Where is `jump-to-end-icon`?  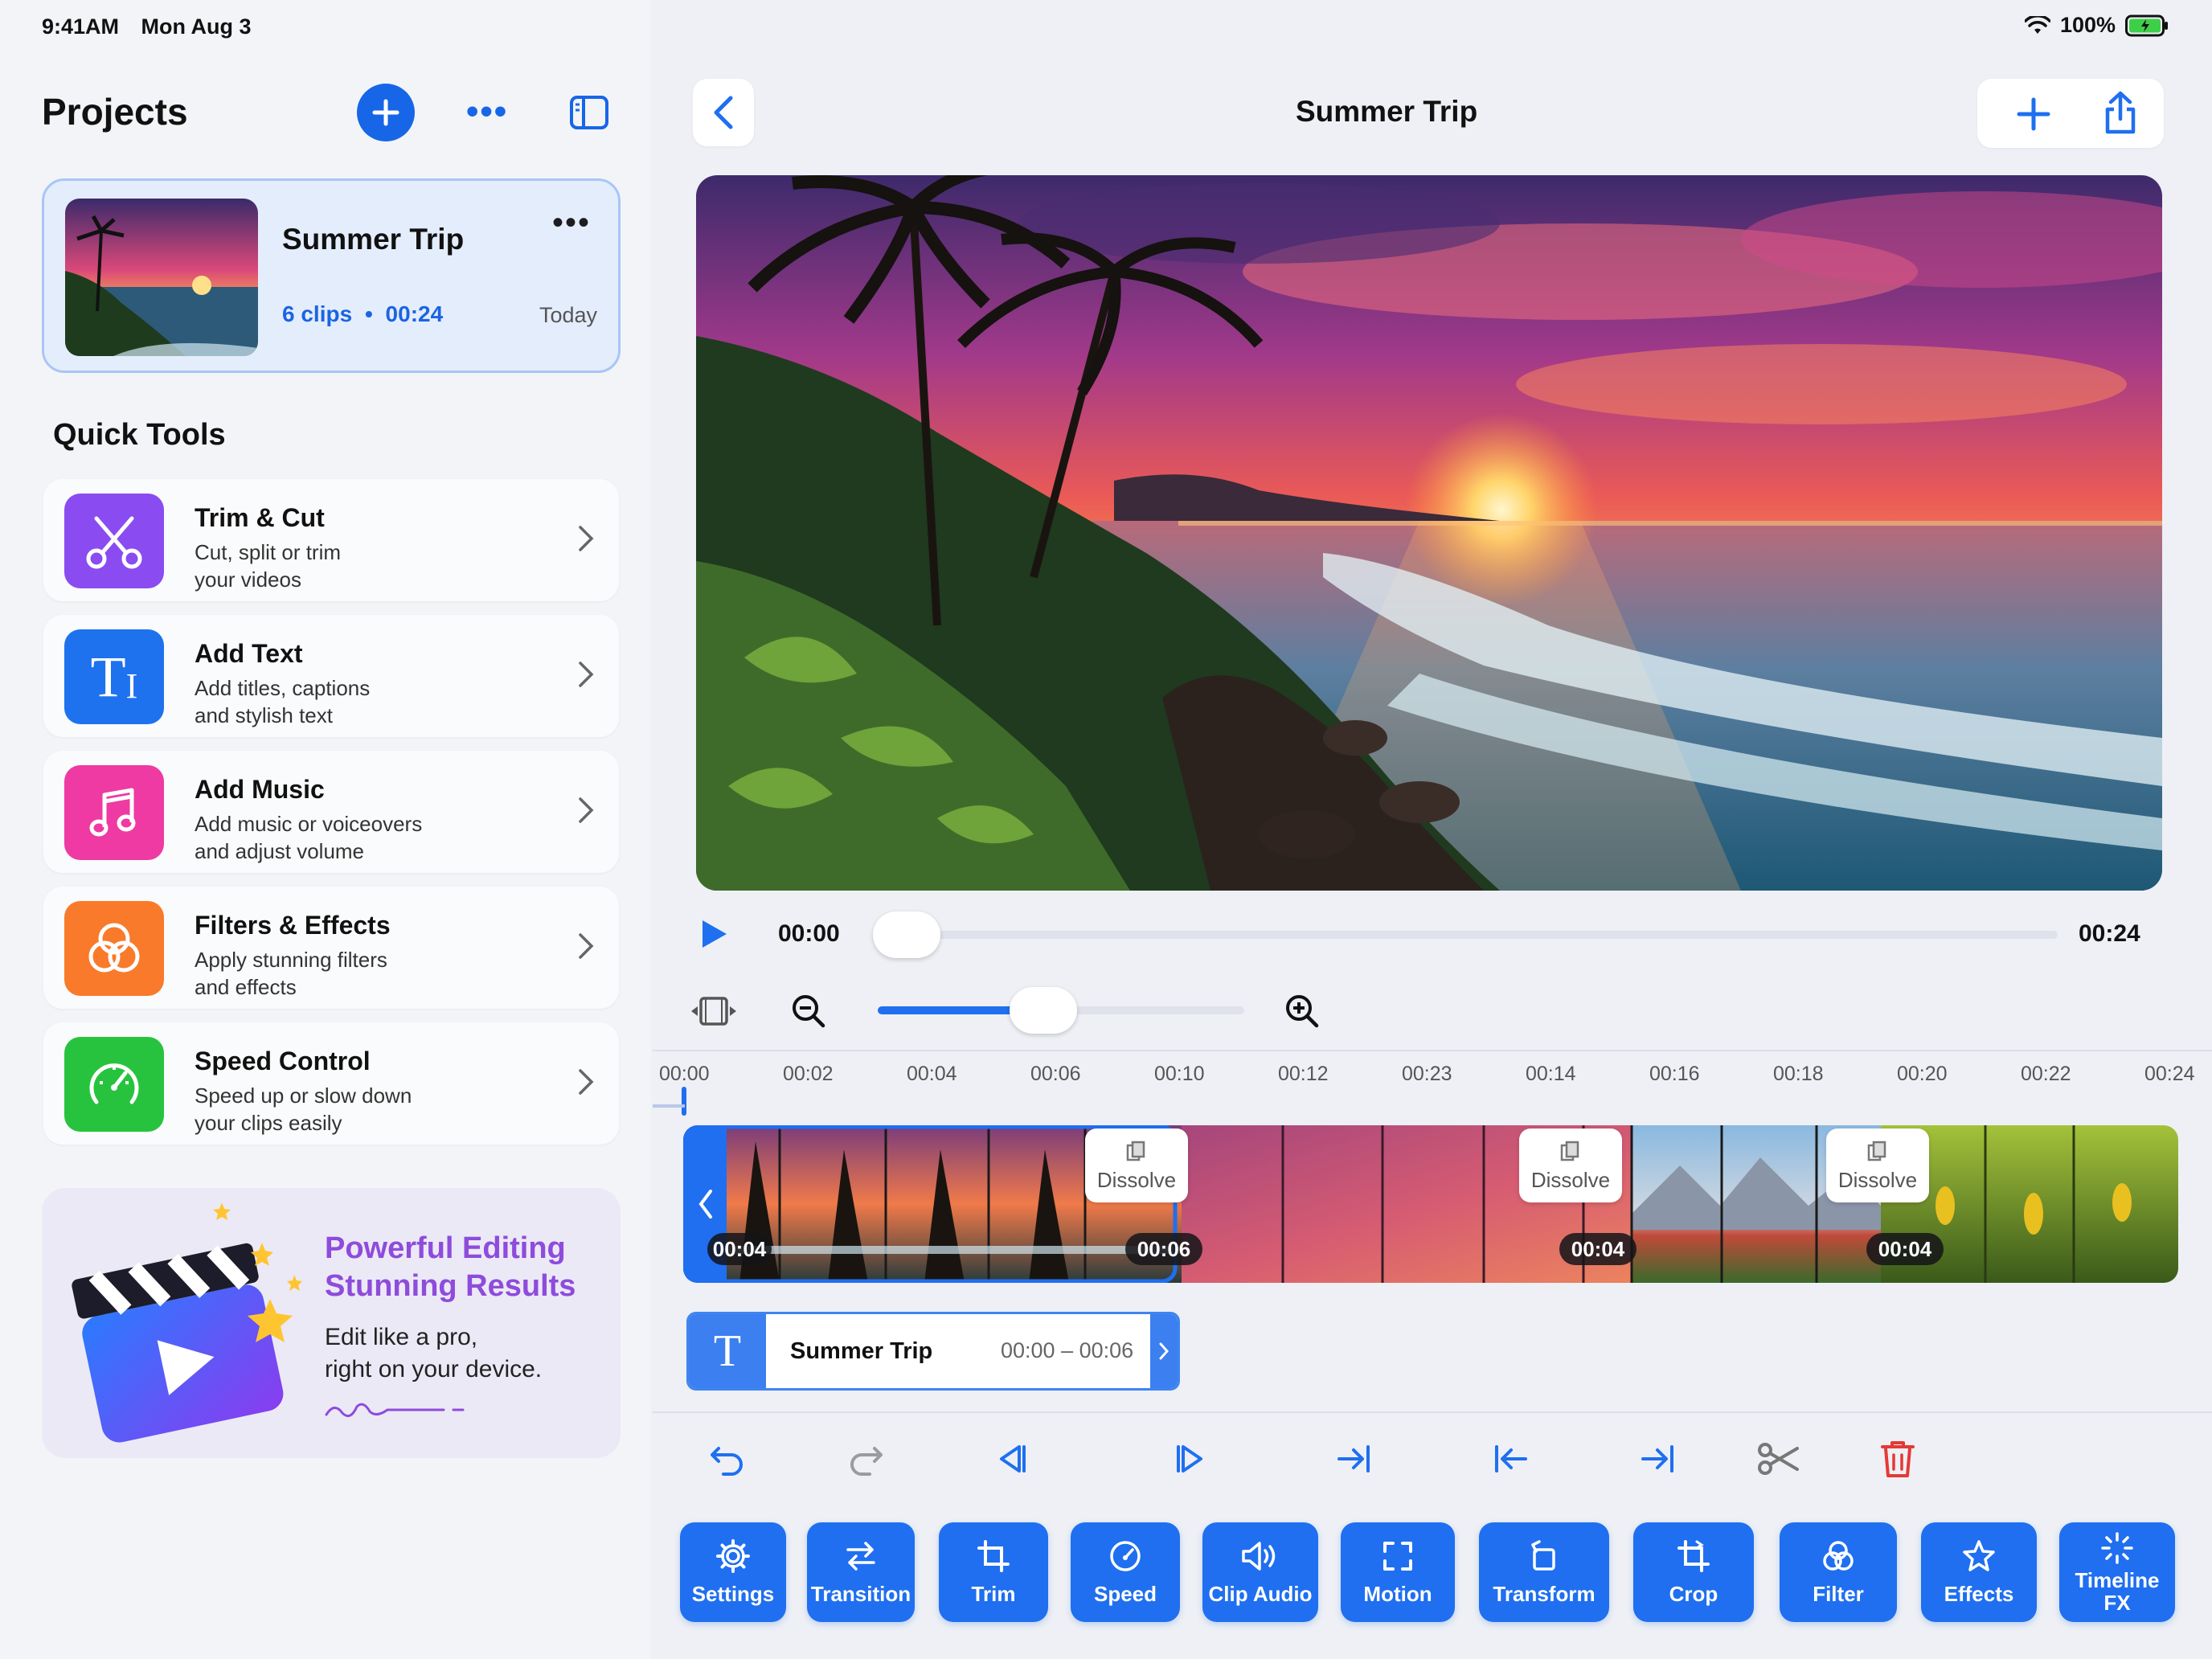 jump-to-end-icon is located at coordinates (1354, 1459).